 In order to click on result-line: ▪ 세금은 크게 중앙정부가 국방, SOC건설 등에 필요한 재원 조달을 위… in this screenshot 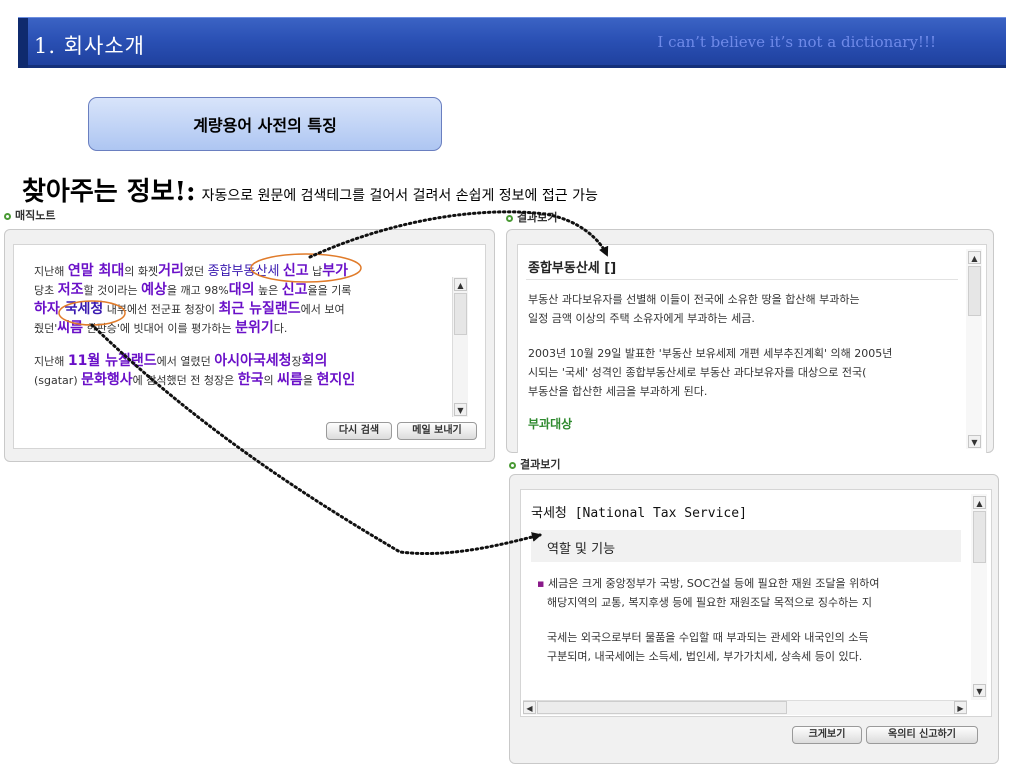, I will do `click(749, 583)`.